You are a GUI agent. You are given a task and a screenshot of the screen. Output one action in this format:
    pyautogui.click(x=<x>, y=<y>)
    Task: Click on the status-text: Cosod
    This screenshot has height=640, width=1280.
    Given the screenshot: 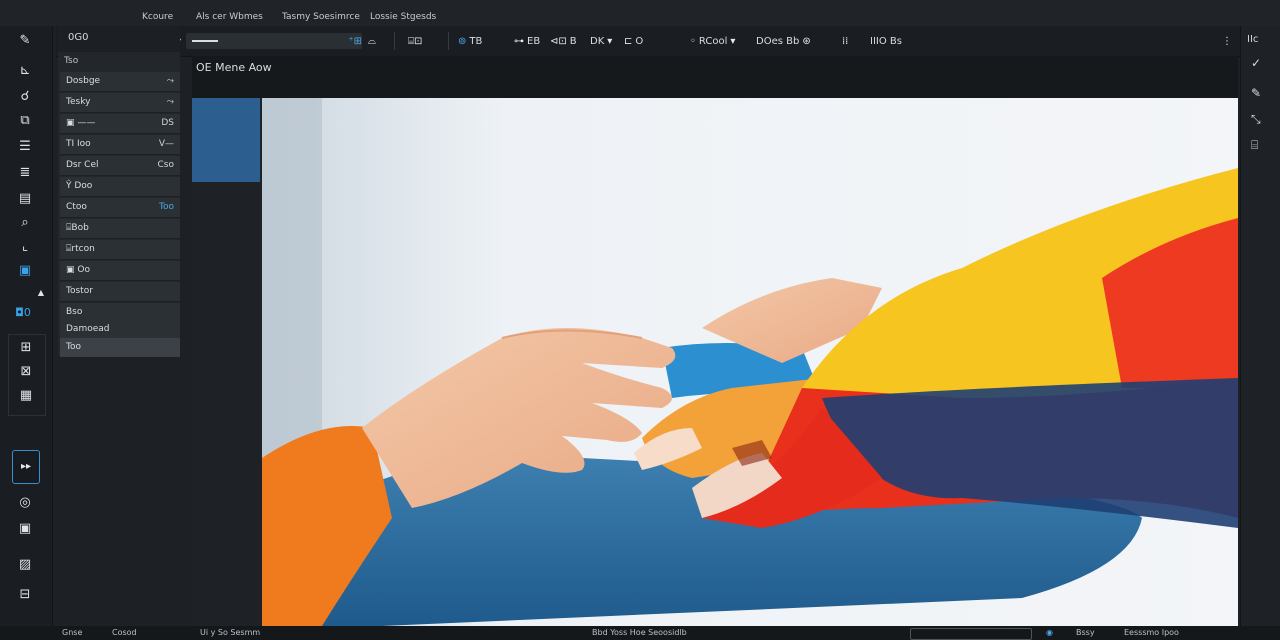 What is the action you would take?
    pyautogui.click(x=124, y=632)
    